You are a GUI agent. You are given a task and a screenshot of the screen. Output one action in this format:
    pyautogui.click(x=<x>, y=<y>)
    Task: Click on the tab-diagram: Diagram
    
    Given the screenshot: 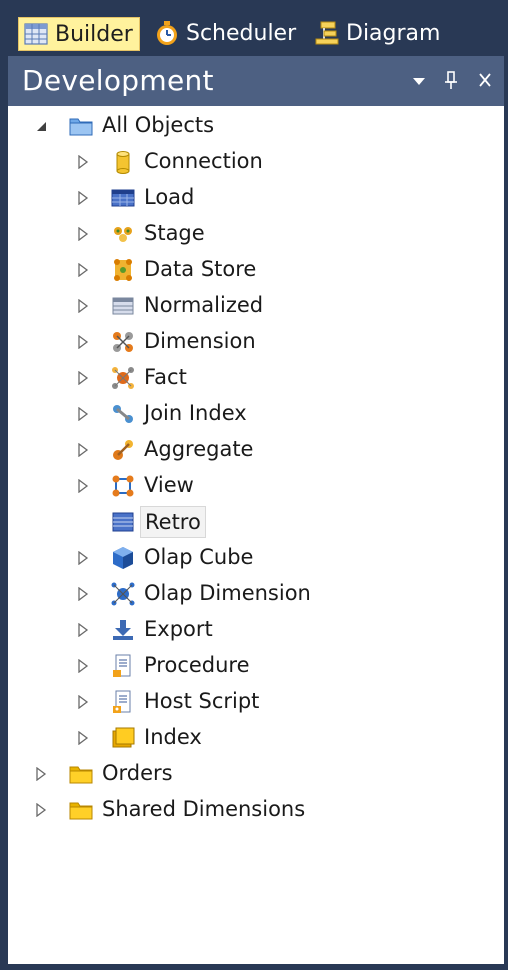 What is the action you would take?
    pyautogui.click(x=377, y=33)
    